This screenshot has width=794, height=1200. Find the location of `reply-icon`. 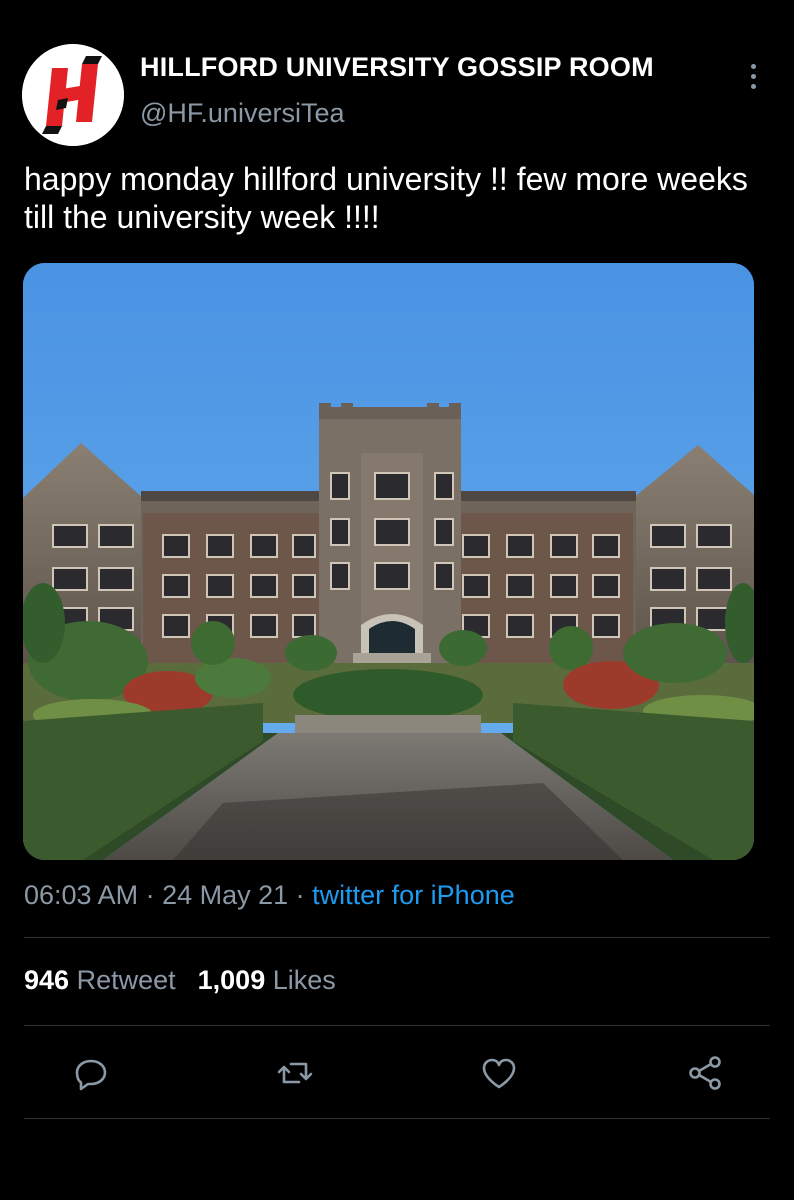

reply-icon is located at coordinates (91, 1075).